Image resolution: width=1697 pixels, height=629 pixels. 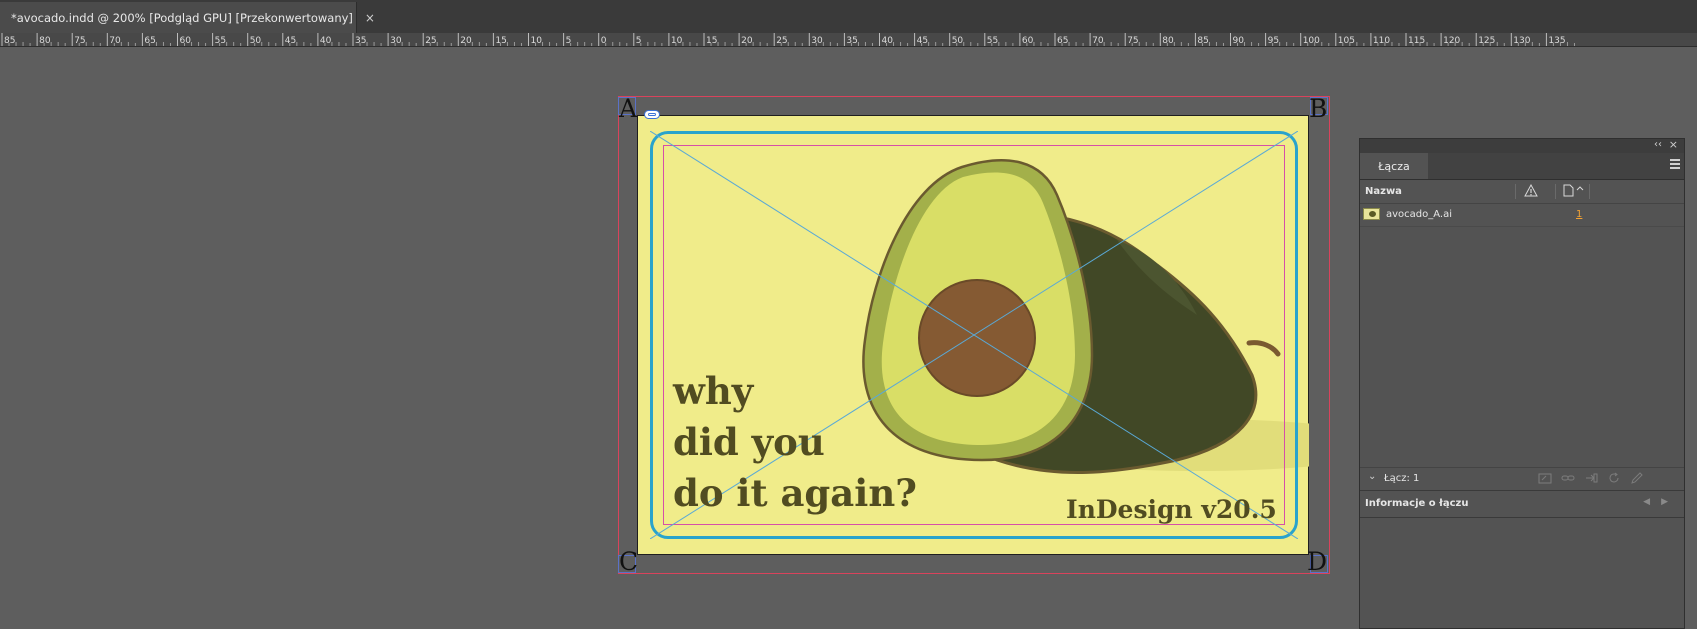 What do you see at coordinates (1394, 166) in the screenshot?
I see `tab-links: Łącza` at bounding box center [1394, 166].